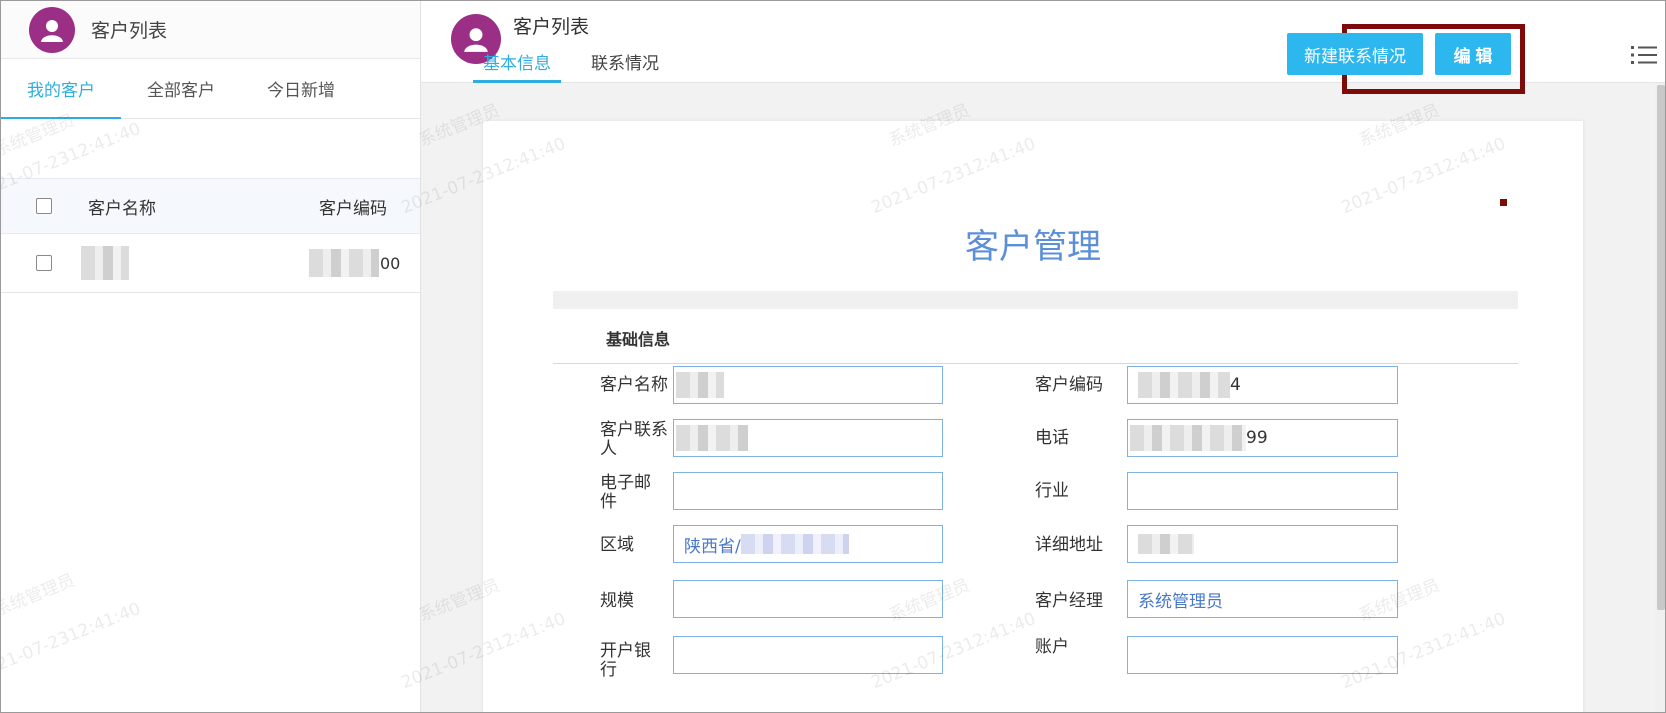  Describe the element at coordinates (1052, 647) in the screenshot. I see `label-account: 账户` at that location.